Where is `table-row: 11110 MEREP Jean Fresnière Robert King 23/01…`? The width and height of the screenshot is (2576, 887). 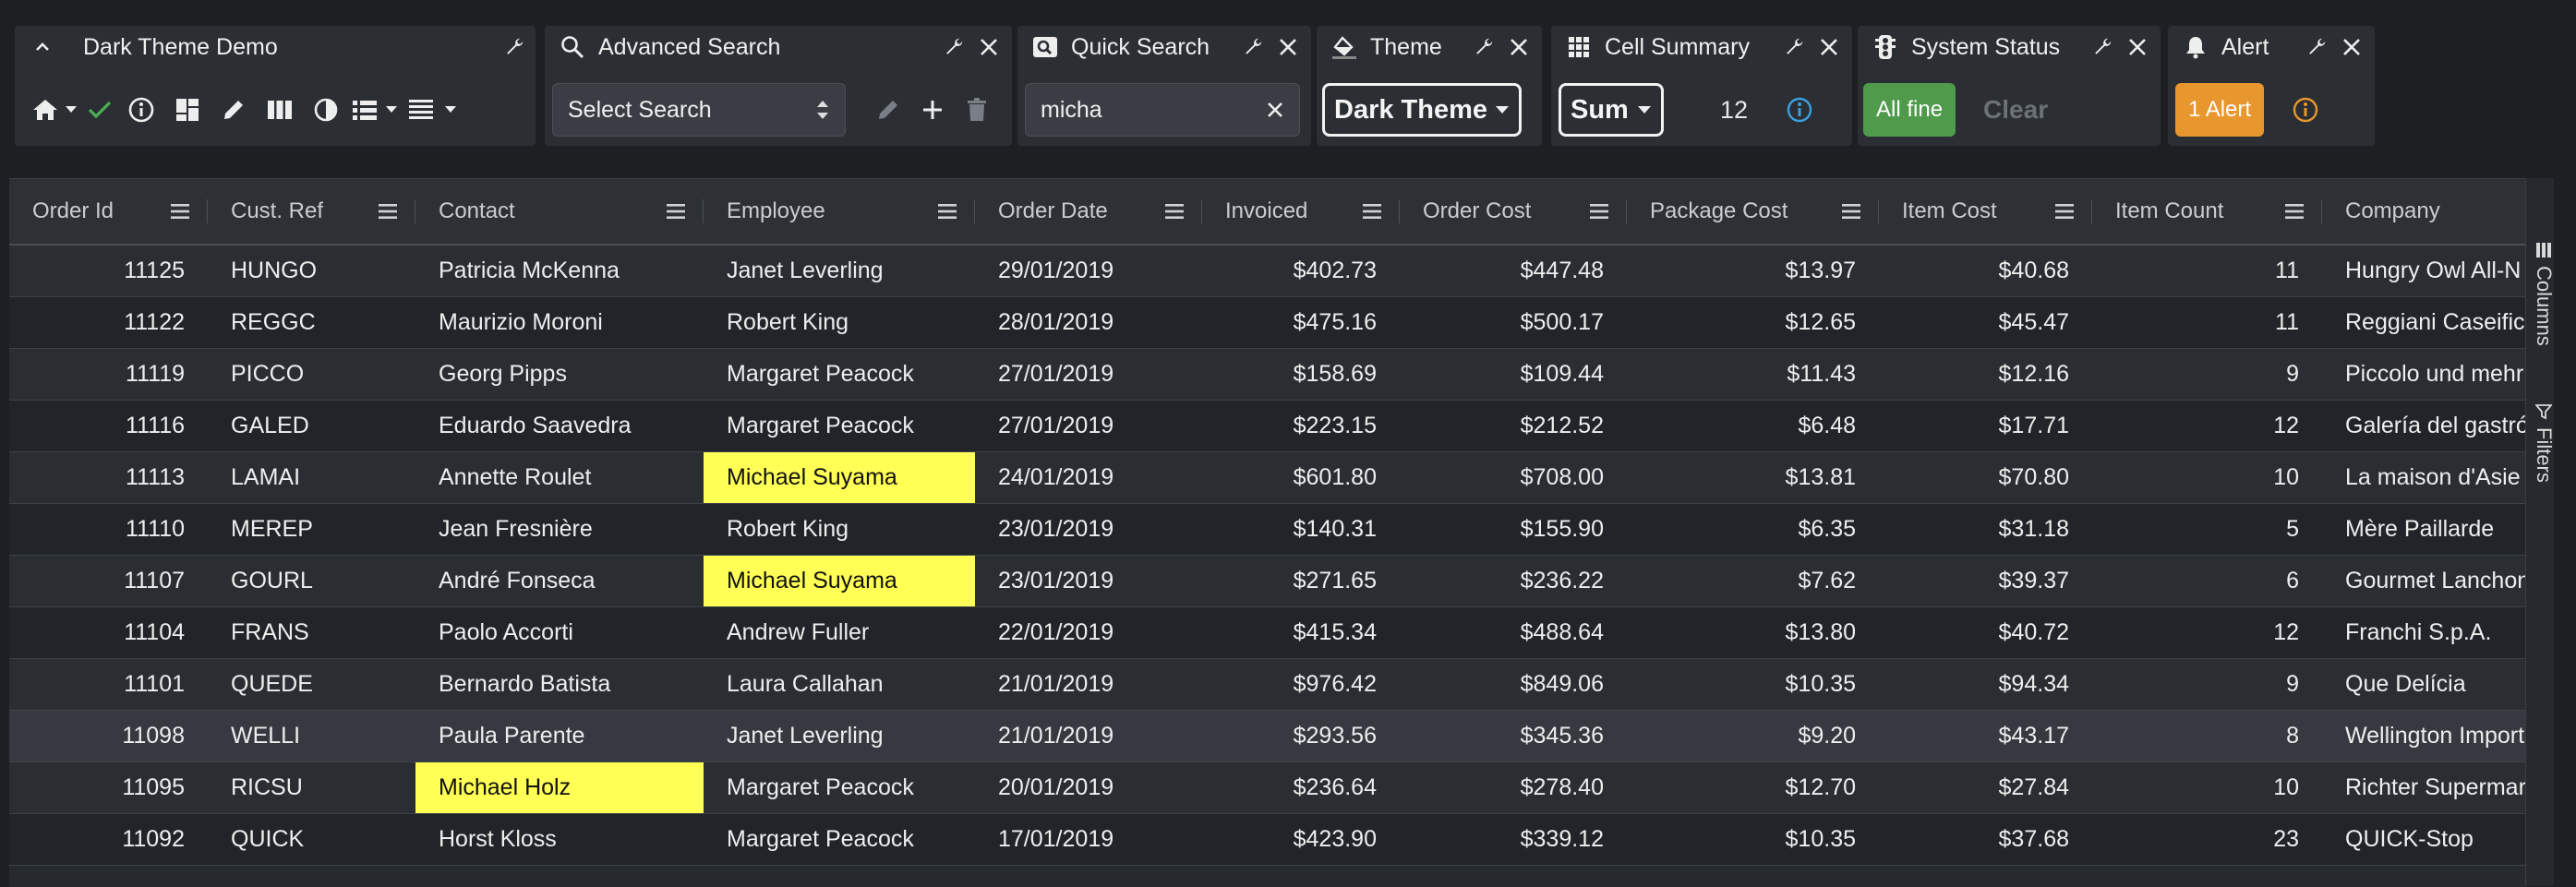 table-row: 11110 MEREP Jean Fresnière Robert King 23/01… is located at coordinates (1267, 530).